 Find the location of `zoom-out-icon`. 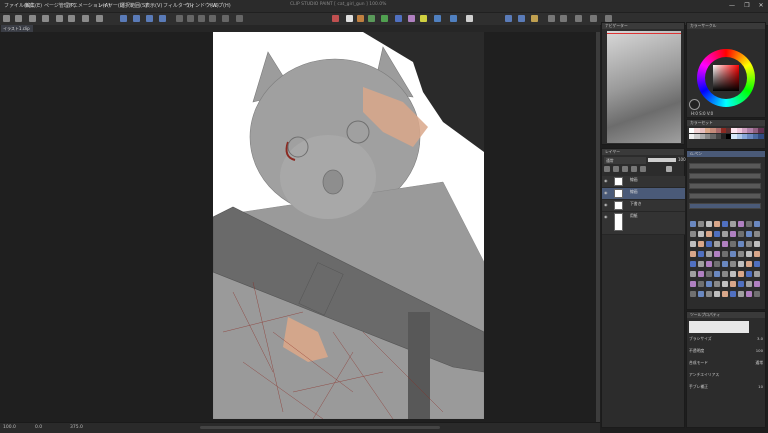

zoom-out-icon is located at coordinates (608, 18).